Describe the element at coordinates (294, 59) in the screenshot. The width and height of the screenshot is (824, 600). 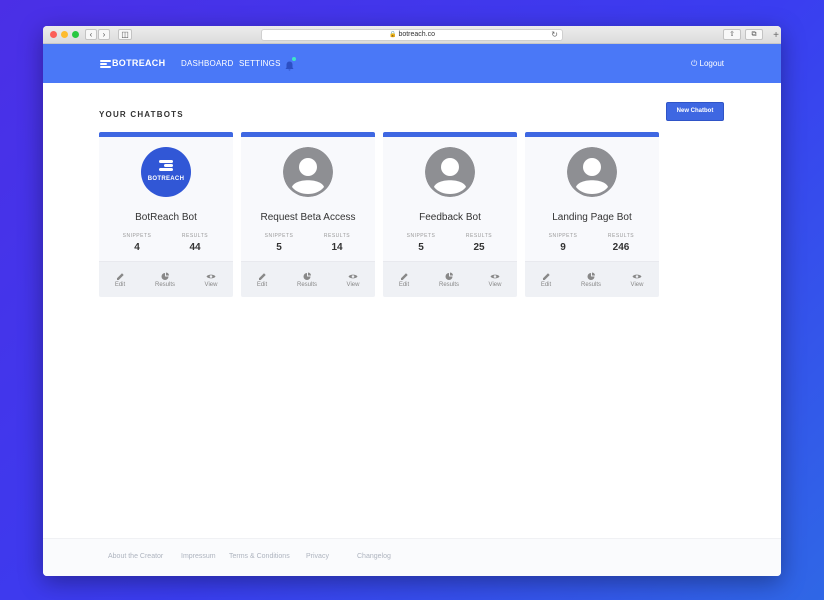
I see `notification-dot` at that location.